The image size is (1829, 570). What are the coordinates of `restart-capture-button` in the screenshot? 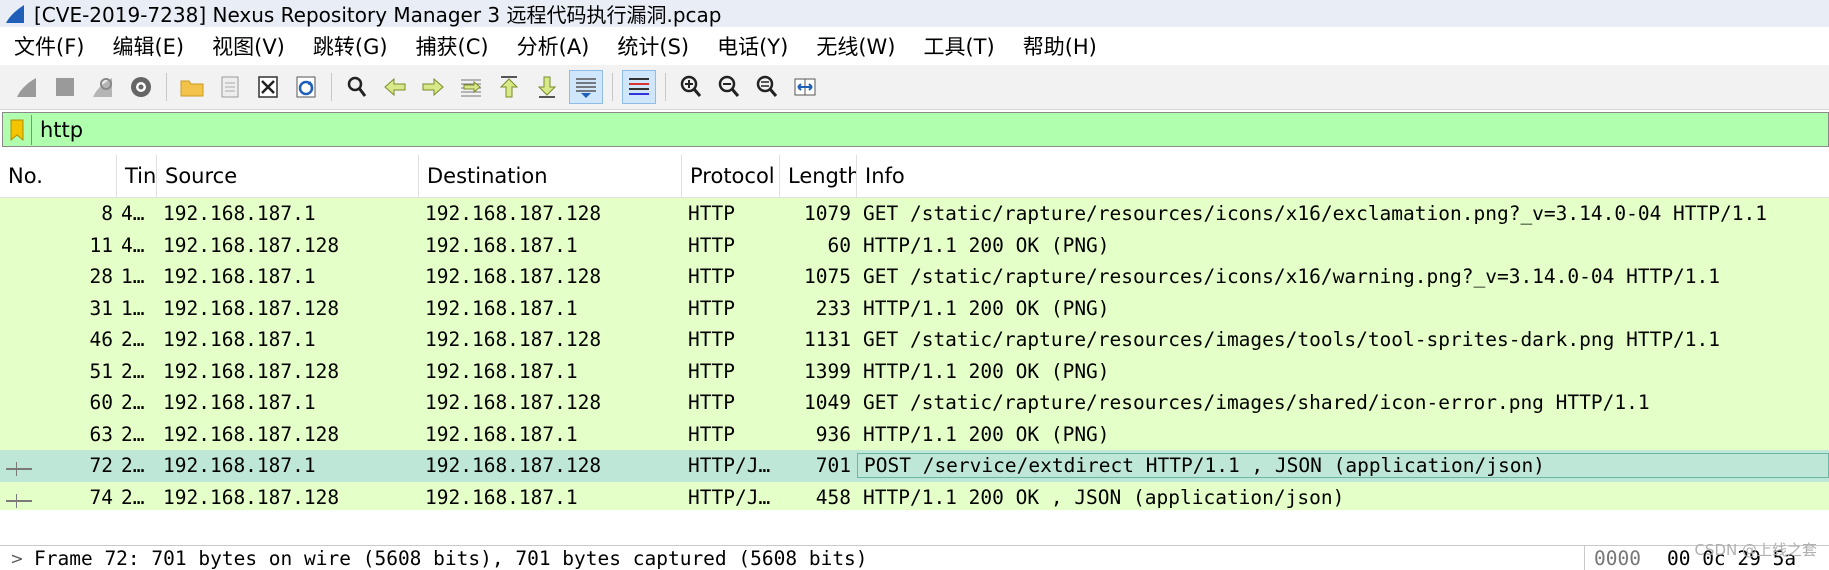 It's located at (103, 87).